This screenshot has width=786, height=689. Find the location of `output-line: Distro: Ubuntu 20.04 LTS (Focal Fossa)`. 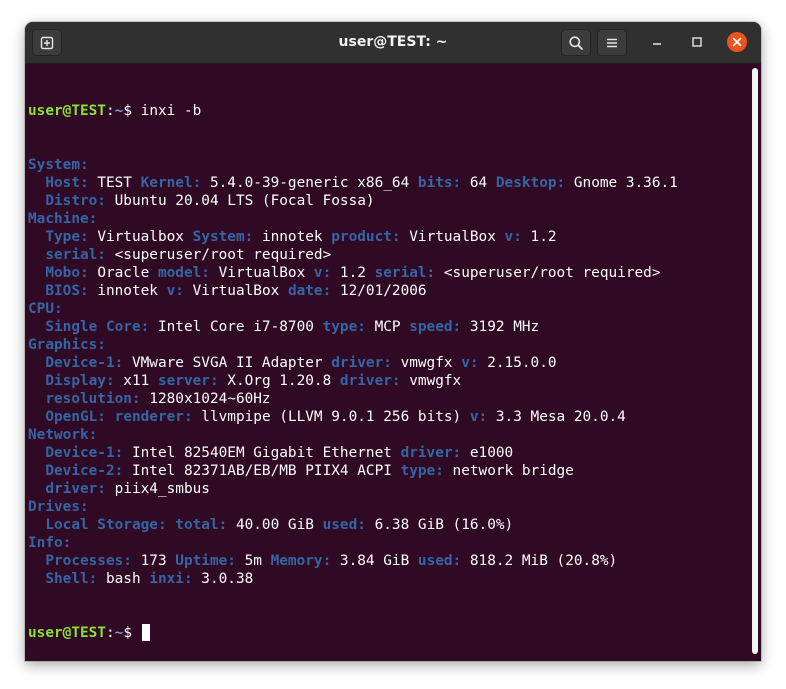

output-line: Distro: Ubuntu 20.04 LTS (Focal Fossa) is located at coordinates (388, 201).